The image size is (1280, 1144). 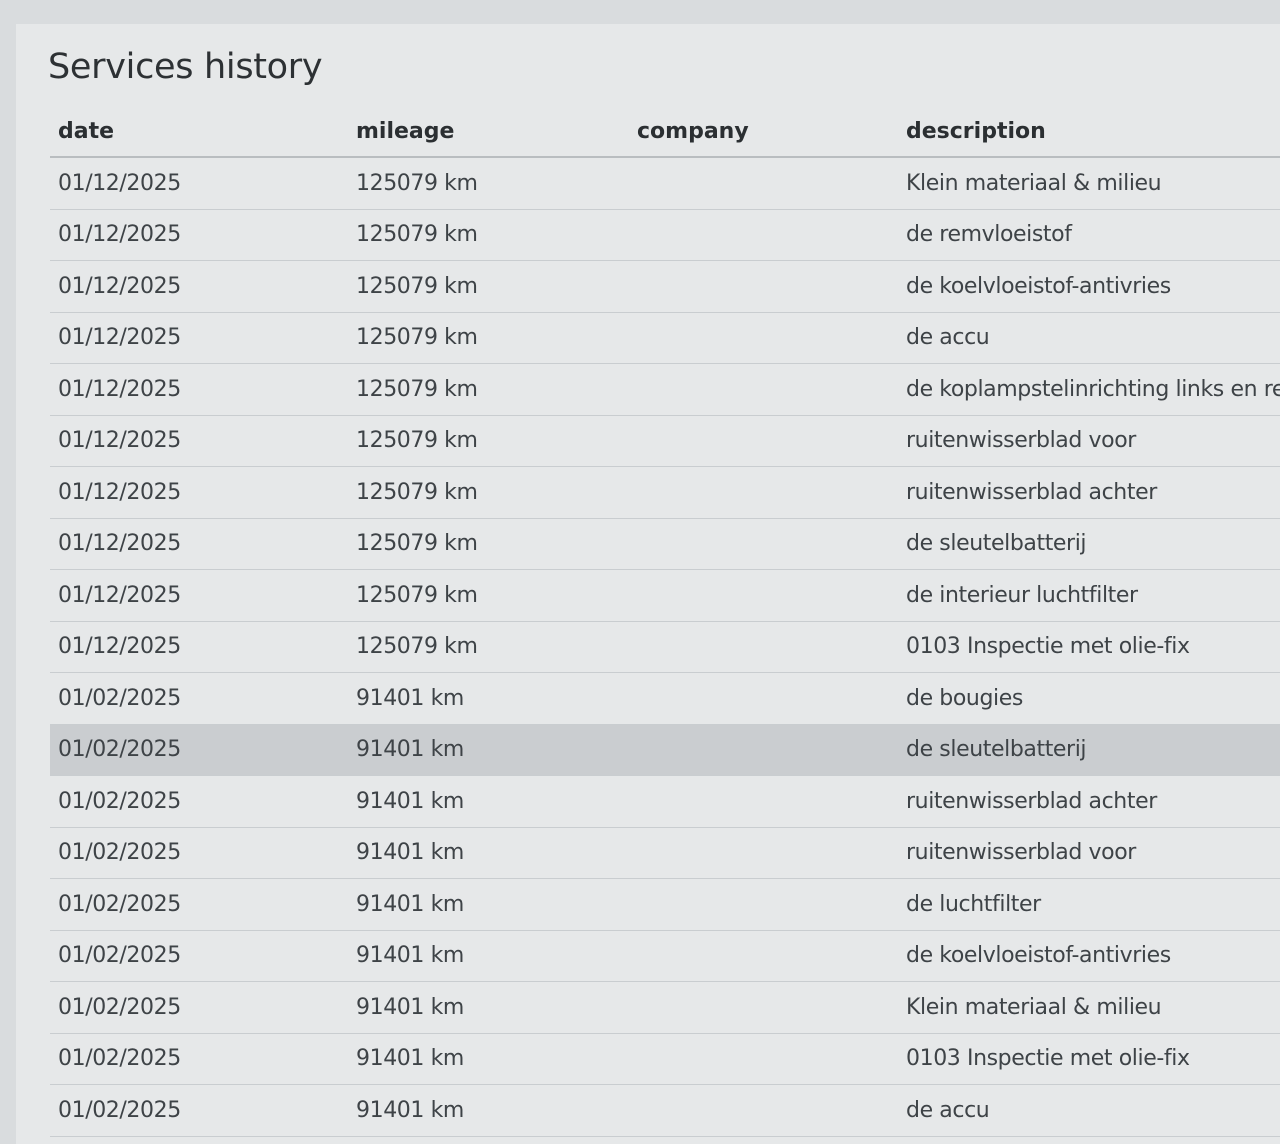 I want to click on column-header-mileage: mileage, so click(x=488, y=132).